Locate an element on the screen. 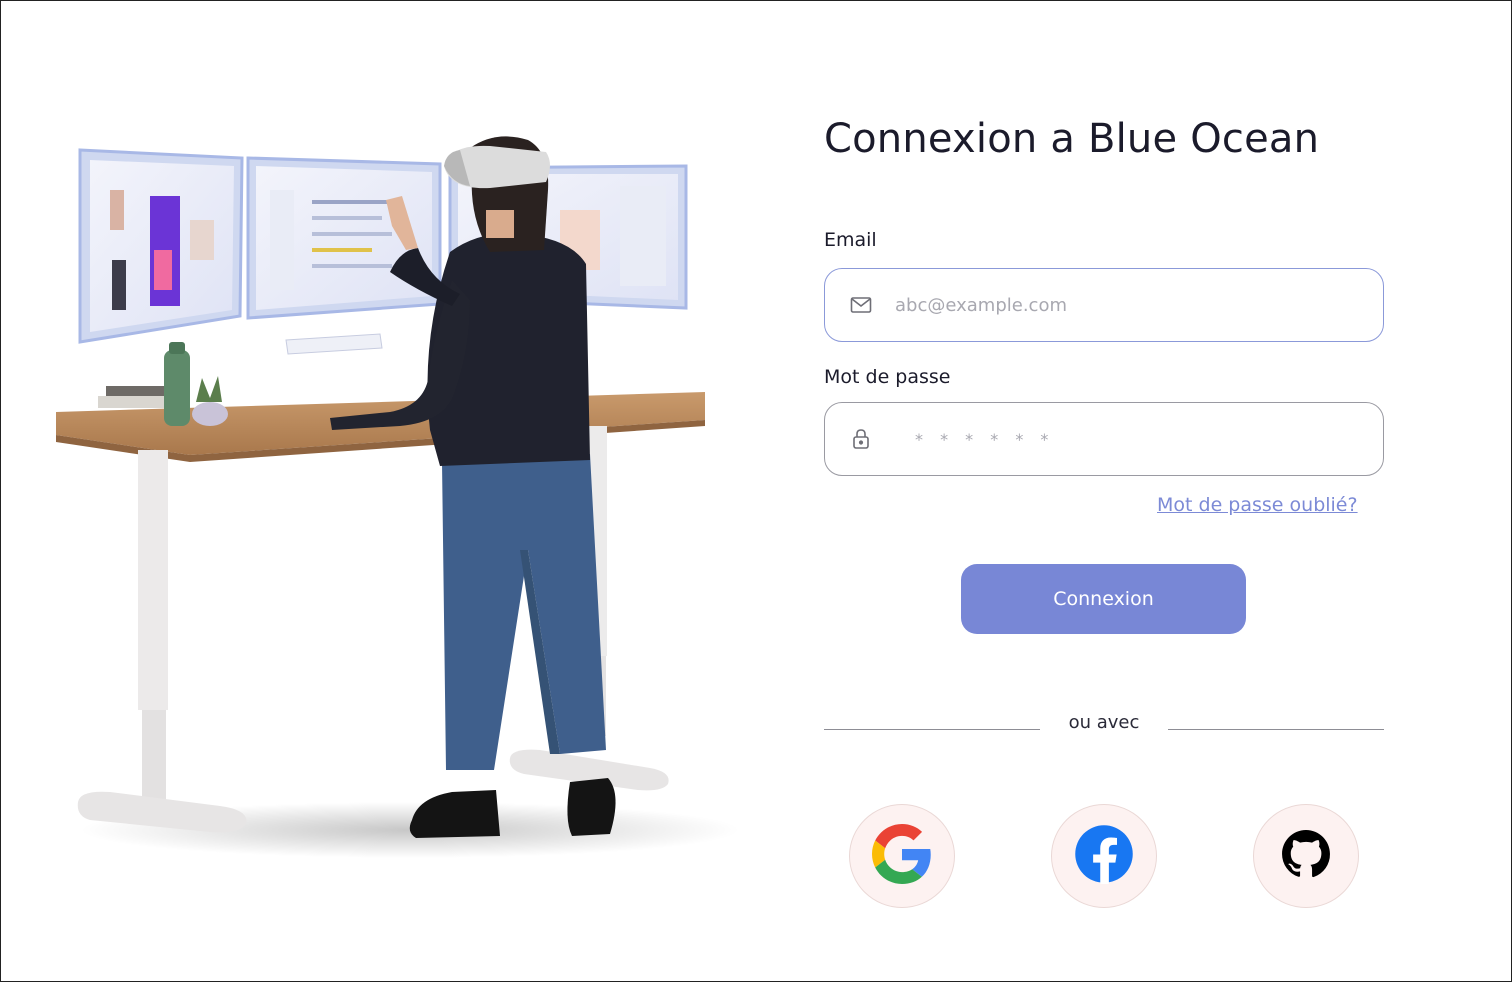  divider-line-left is located at coordinates (932, 729).